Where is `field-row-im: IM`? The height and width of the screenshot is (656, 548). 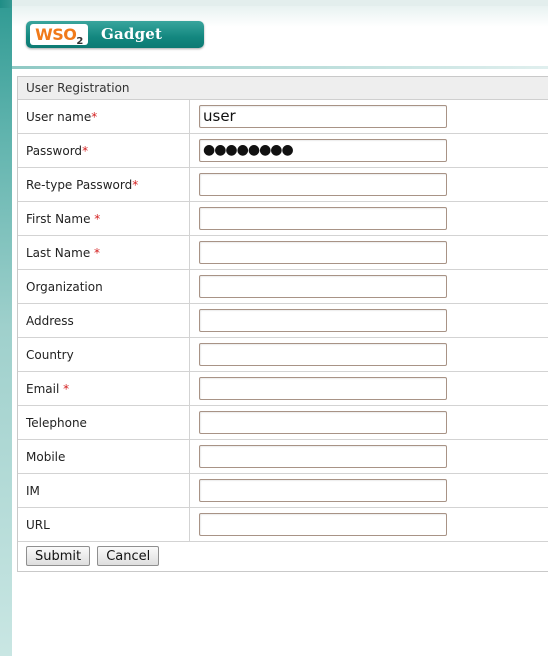 field-row-im: IM is located at coordinates (283, 490).